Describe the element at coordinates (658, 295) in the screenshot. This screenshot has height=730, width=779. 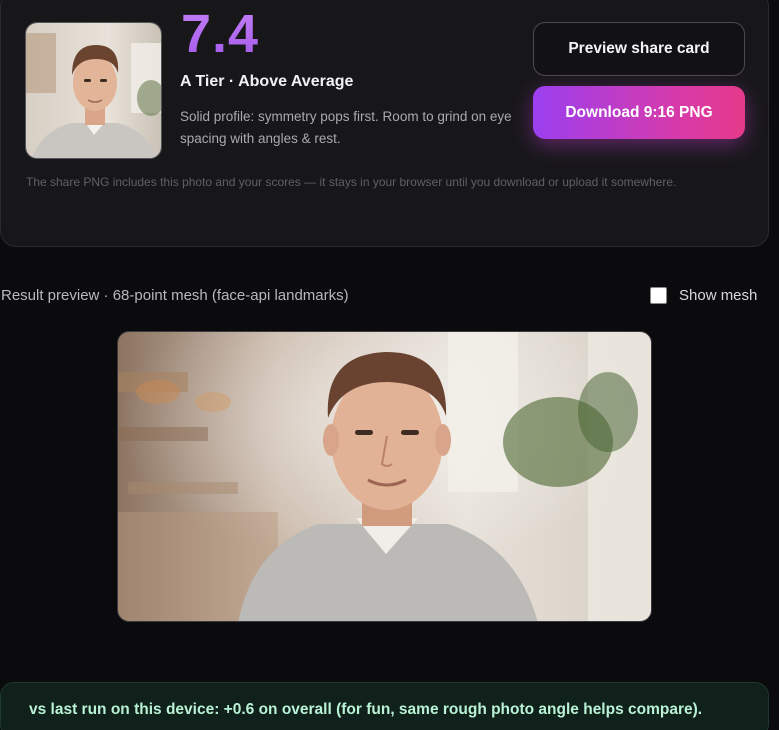
I see `show-mesh-checkbox` at that location.